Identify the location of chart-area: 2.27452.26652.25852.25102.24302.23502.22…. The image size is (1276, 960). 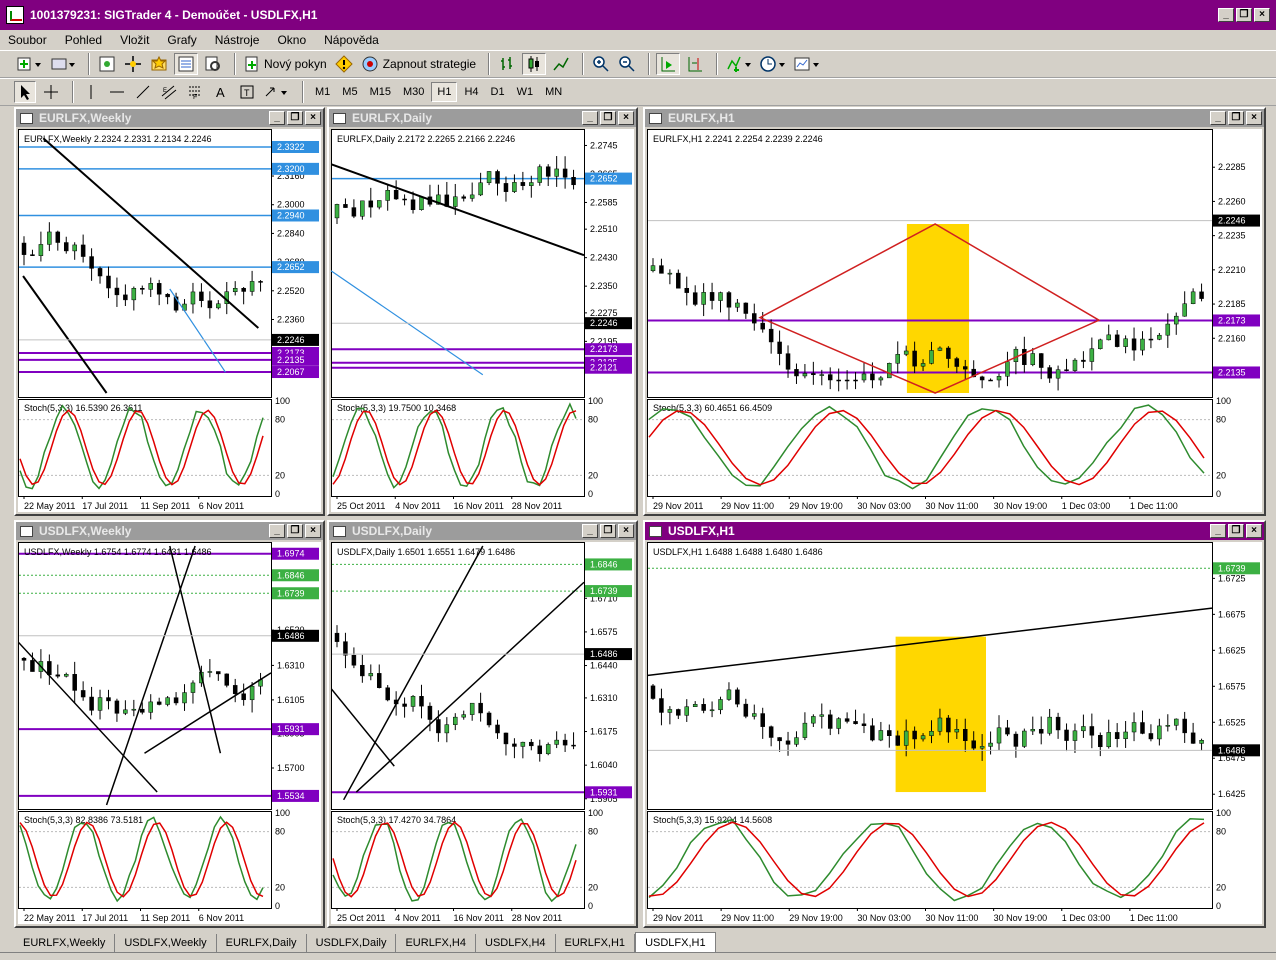
(482, 320).